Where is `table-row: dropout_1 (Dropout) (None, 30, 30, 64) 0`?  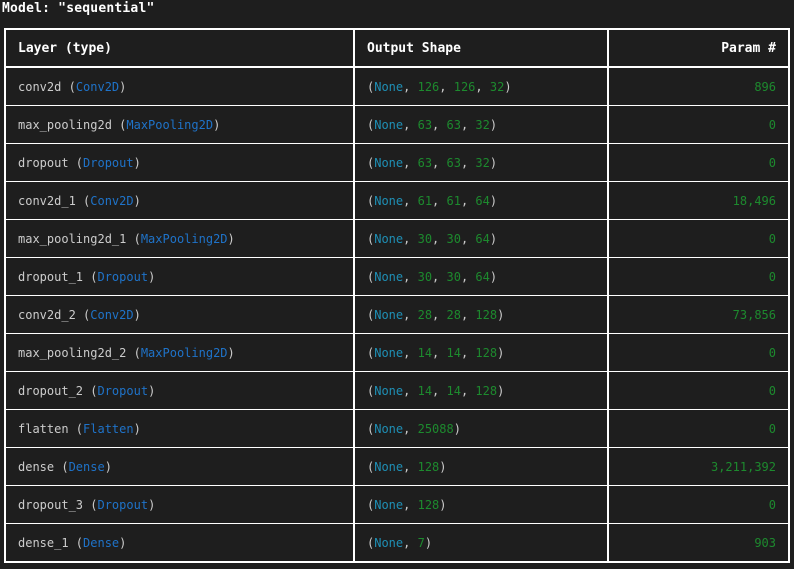 table-row: dropout_1 (Dropout) (None, 30, 30, 64) 0 is located at coordinates (397, 277).